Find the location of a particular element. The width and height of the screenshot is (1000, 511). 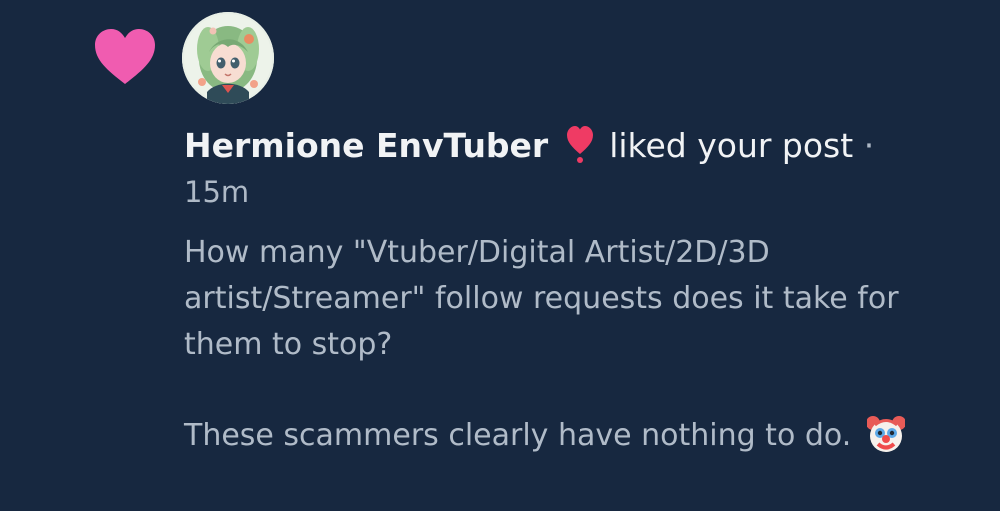

notification-time: 15m is located at coordinates (217, 192).